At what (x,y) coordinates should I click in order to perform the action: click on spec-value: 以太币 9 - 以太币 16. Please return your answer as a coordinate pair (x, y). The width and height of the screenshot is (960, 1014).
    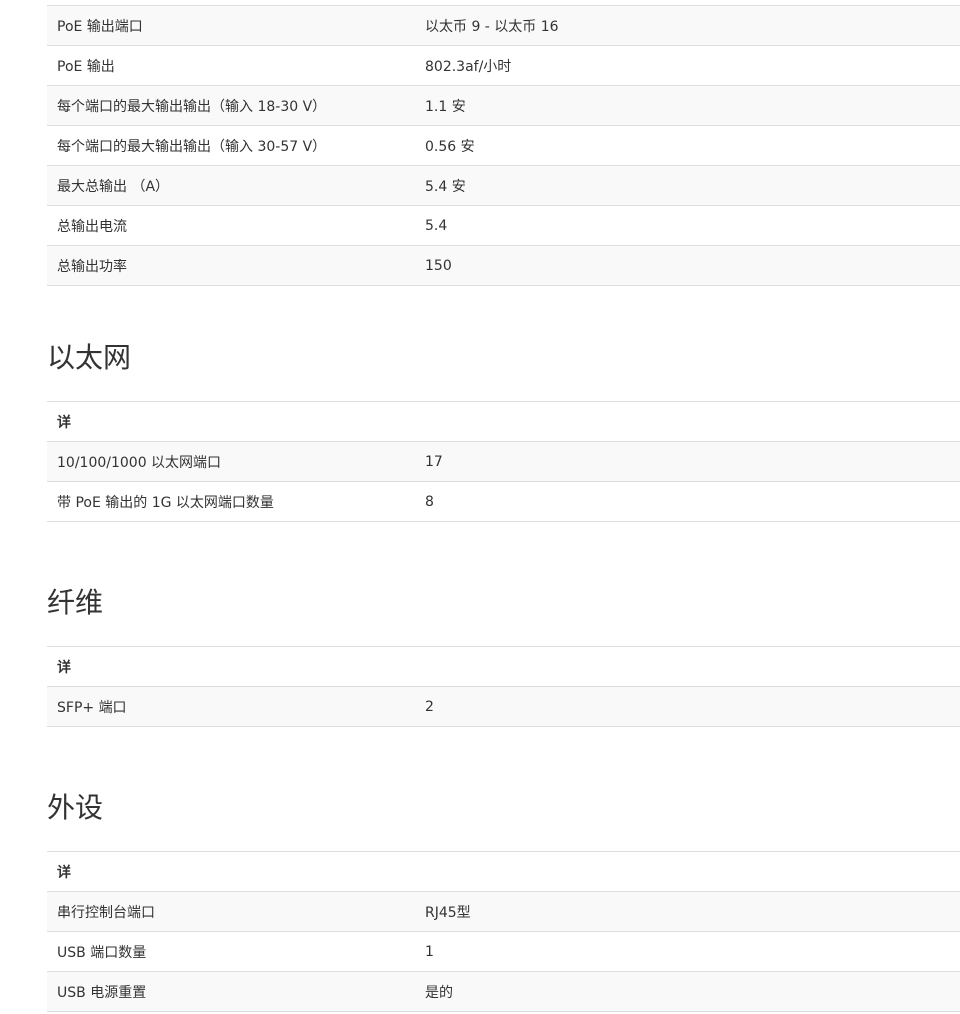
    Looking at the image, I should click on (687, 25).